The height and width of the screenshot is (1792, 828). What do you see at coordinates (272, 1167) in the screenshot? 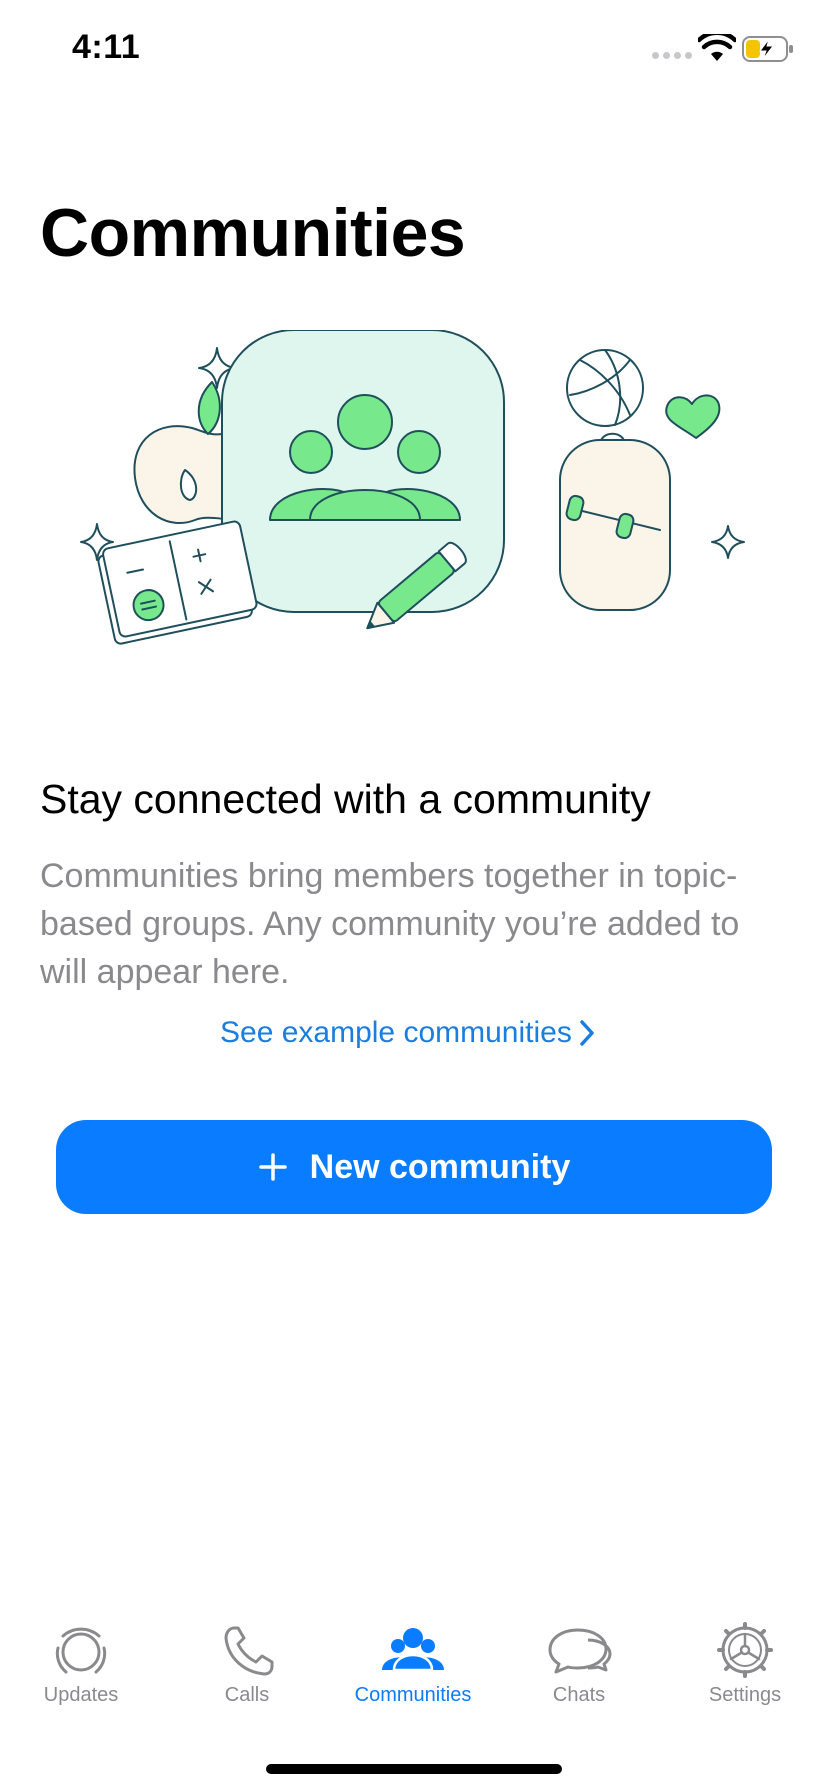
I see `plus-icon` at bounding box center [272, 1167].